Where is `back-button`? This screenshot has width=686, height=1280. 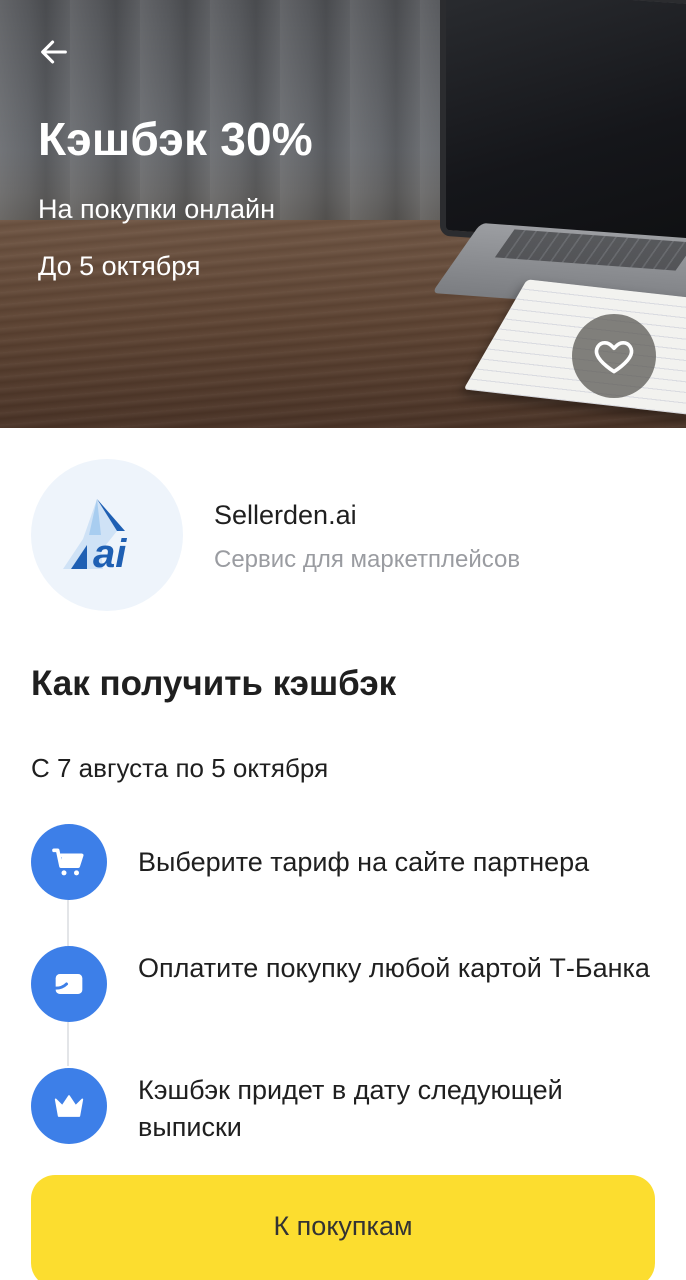 back-button is located at coordinates (54, 52).